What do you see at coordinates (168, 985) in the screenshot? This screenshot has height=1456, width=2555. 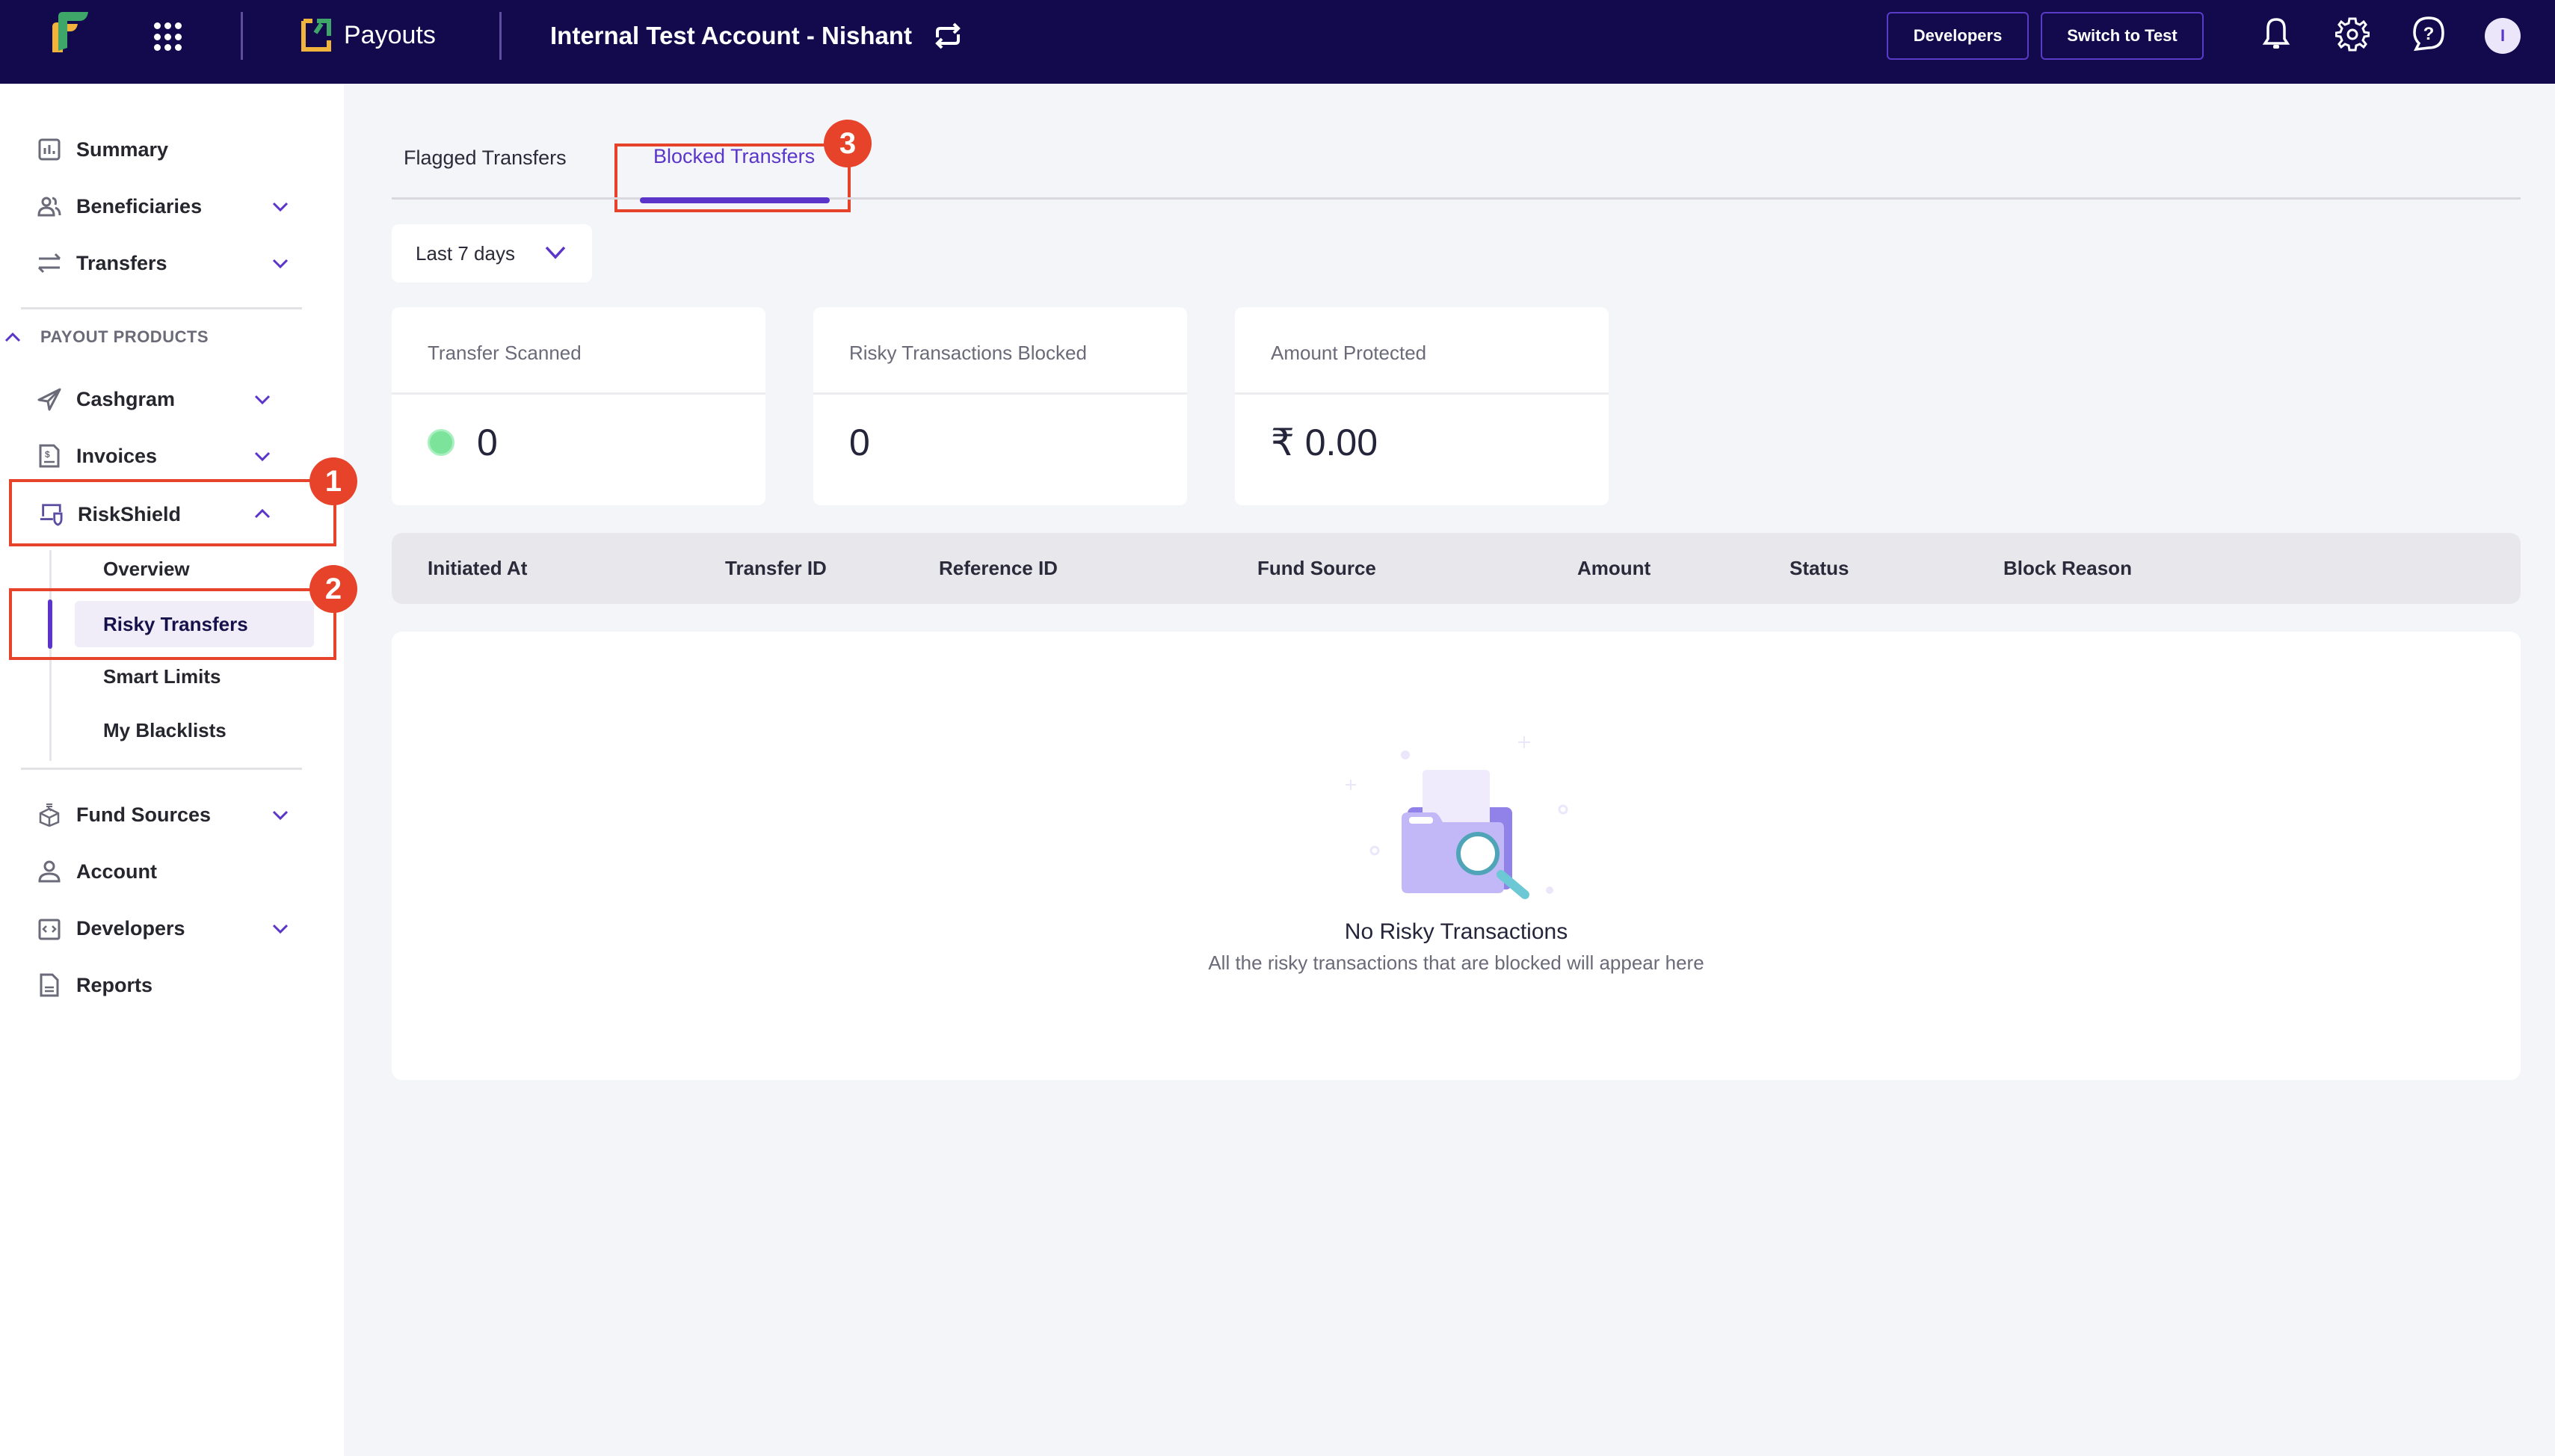 I see `sidebar-item-reports: Reports` at bounding box center [168, 985].